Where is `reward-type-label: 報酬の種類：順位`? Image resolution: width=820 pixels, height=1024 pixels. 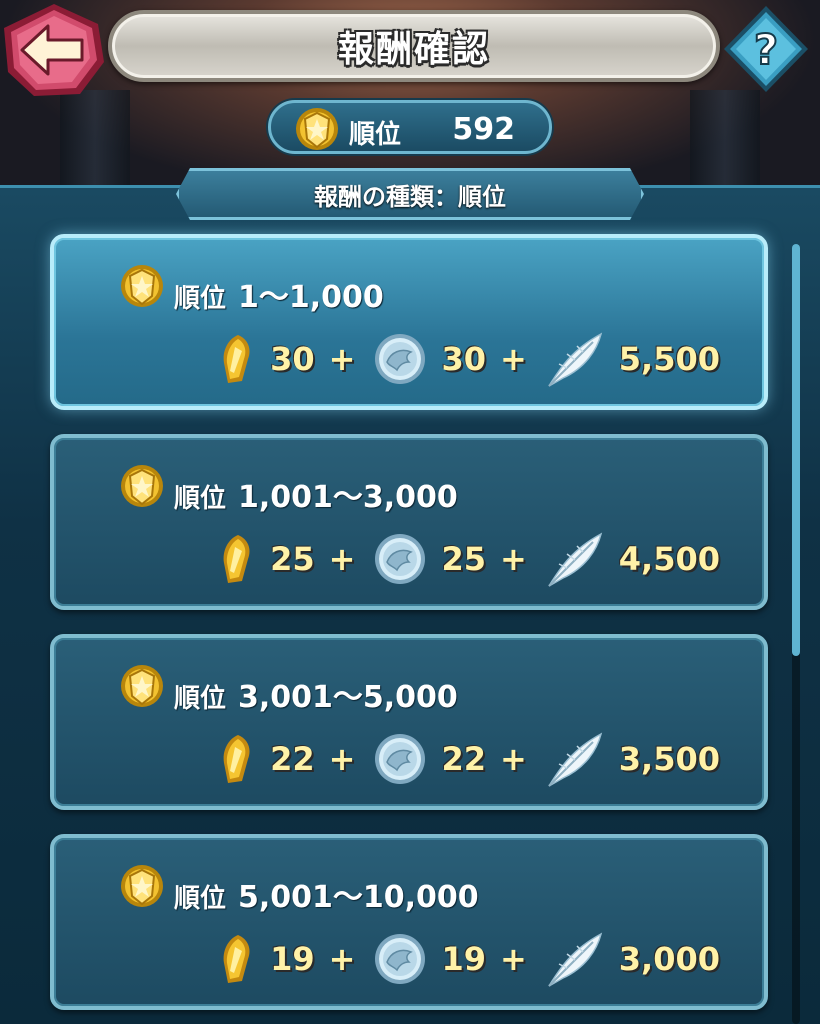 reward-type-label: 報酬の種類：順位 is located at coordinates (410, 196).